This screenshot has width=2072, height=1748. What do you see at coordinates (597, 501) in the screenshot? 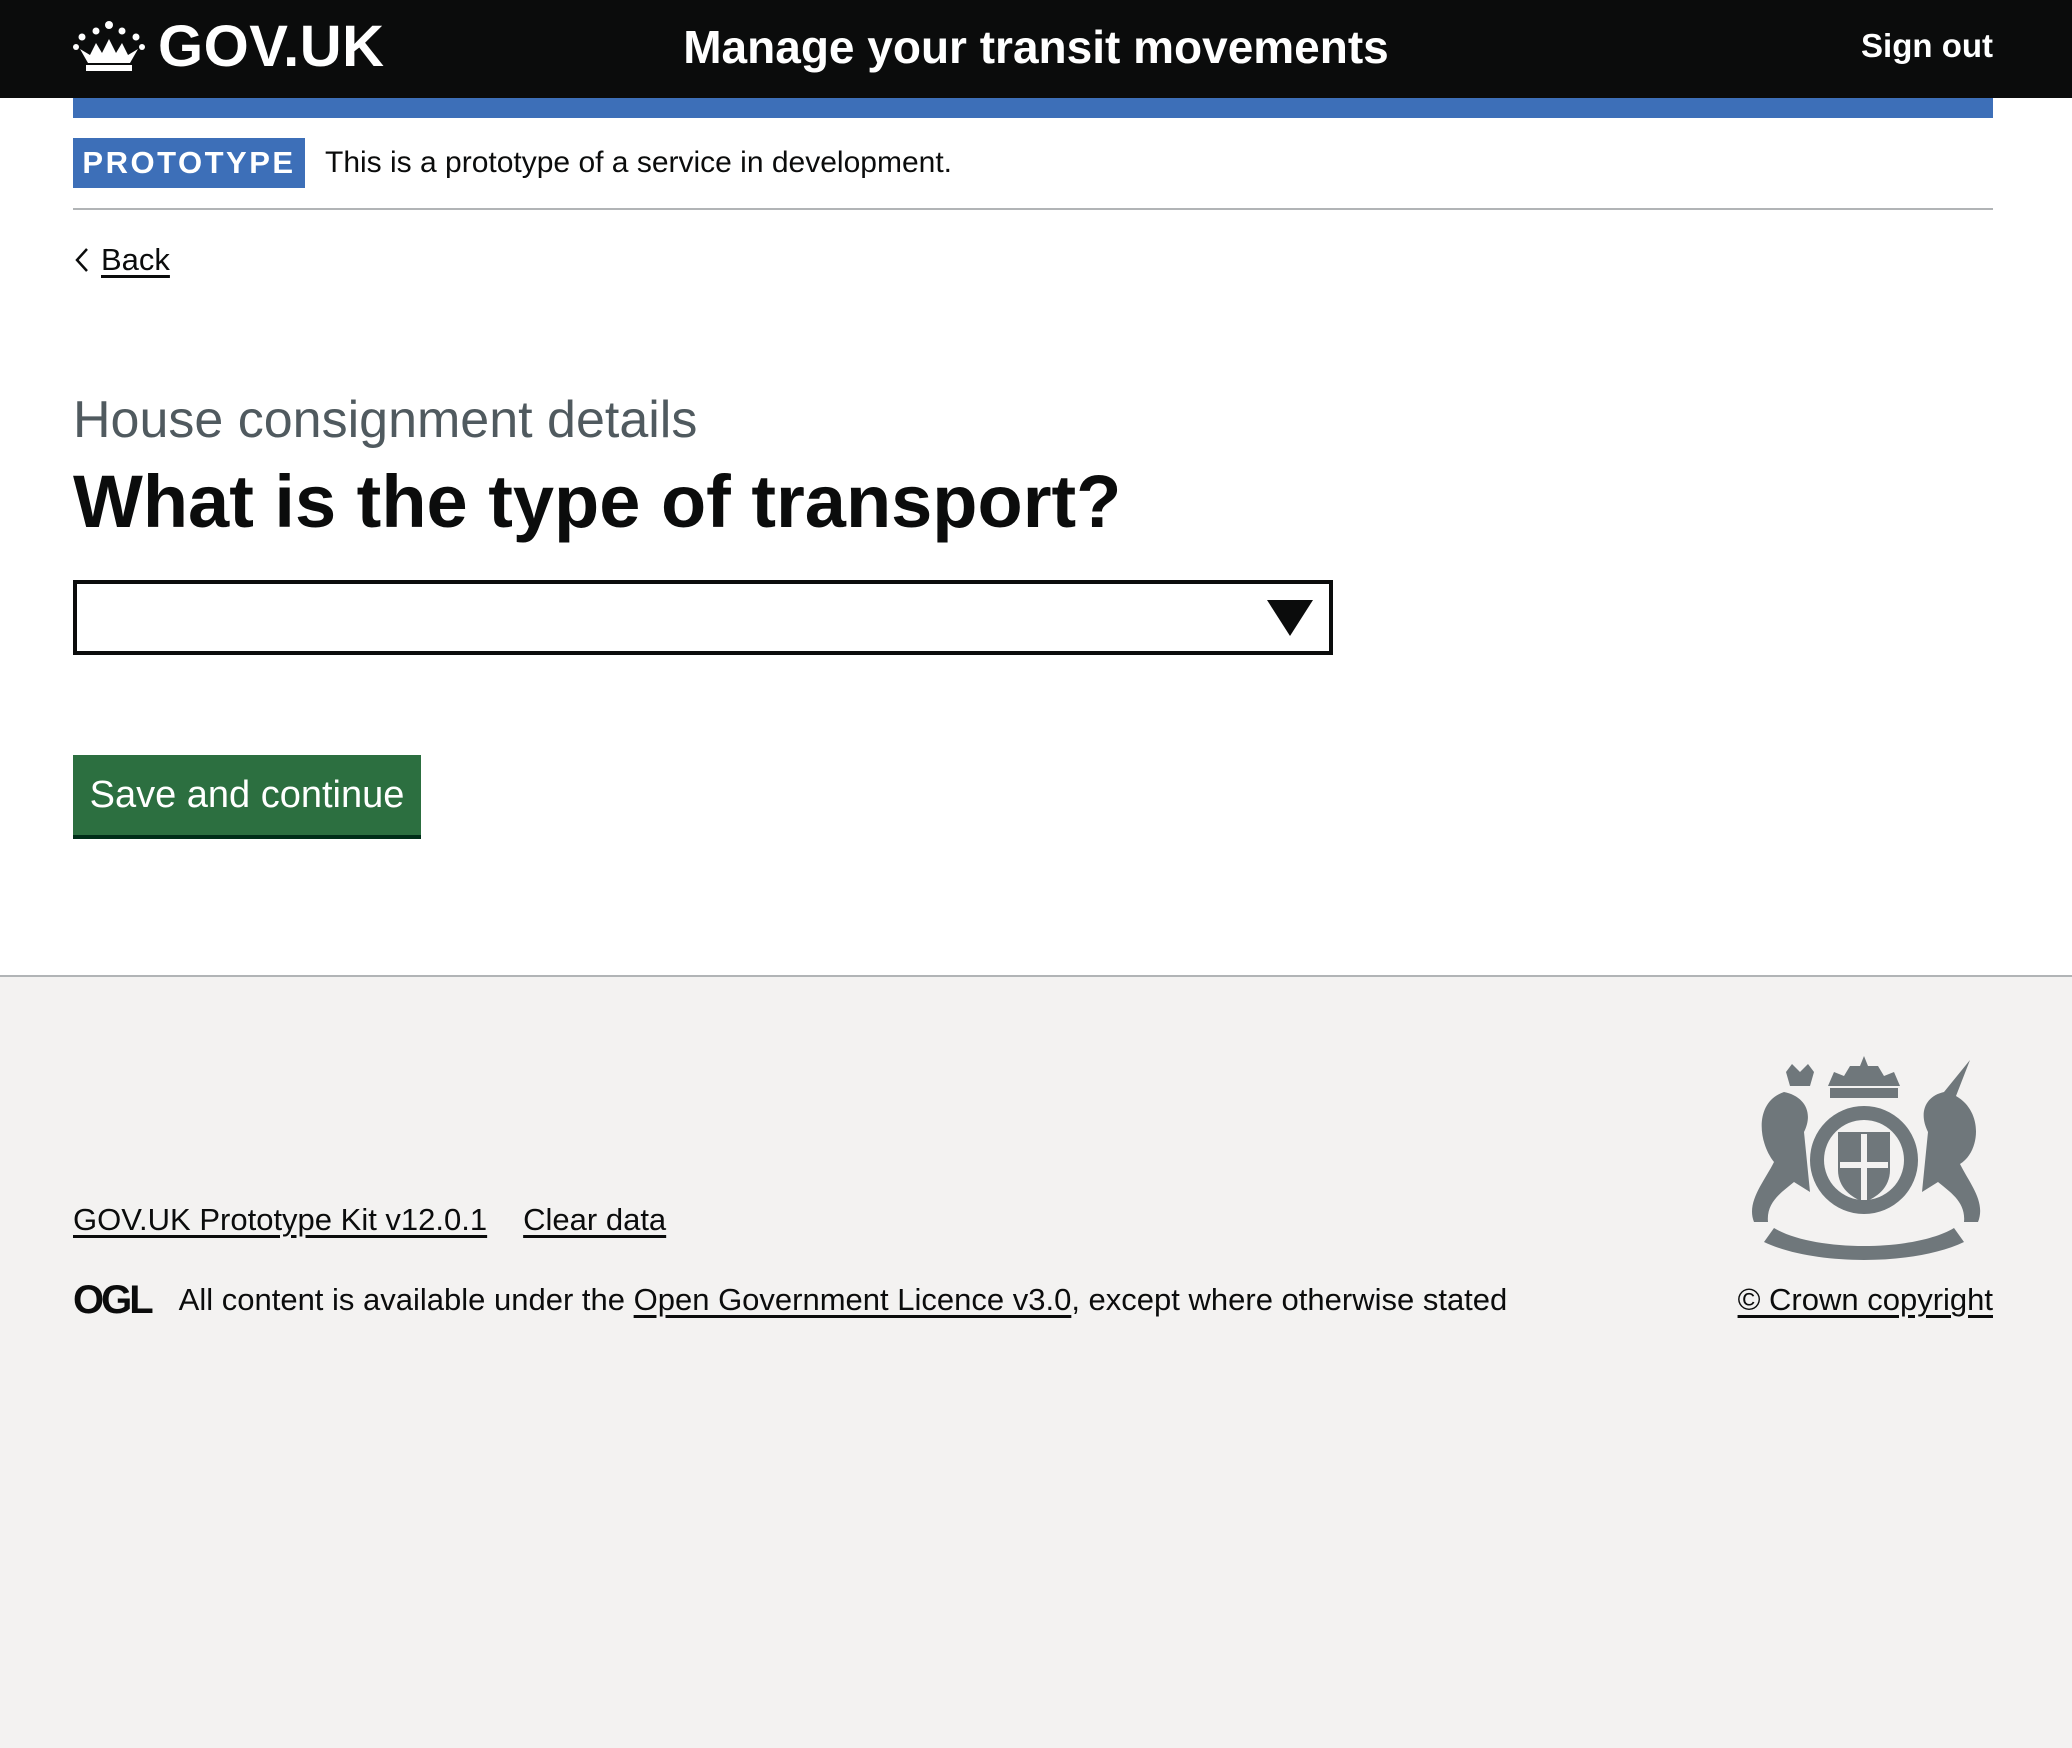
I see `page-title: What is the type of transport?` at bounding box center [597, 501].